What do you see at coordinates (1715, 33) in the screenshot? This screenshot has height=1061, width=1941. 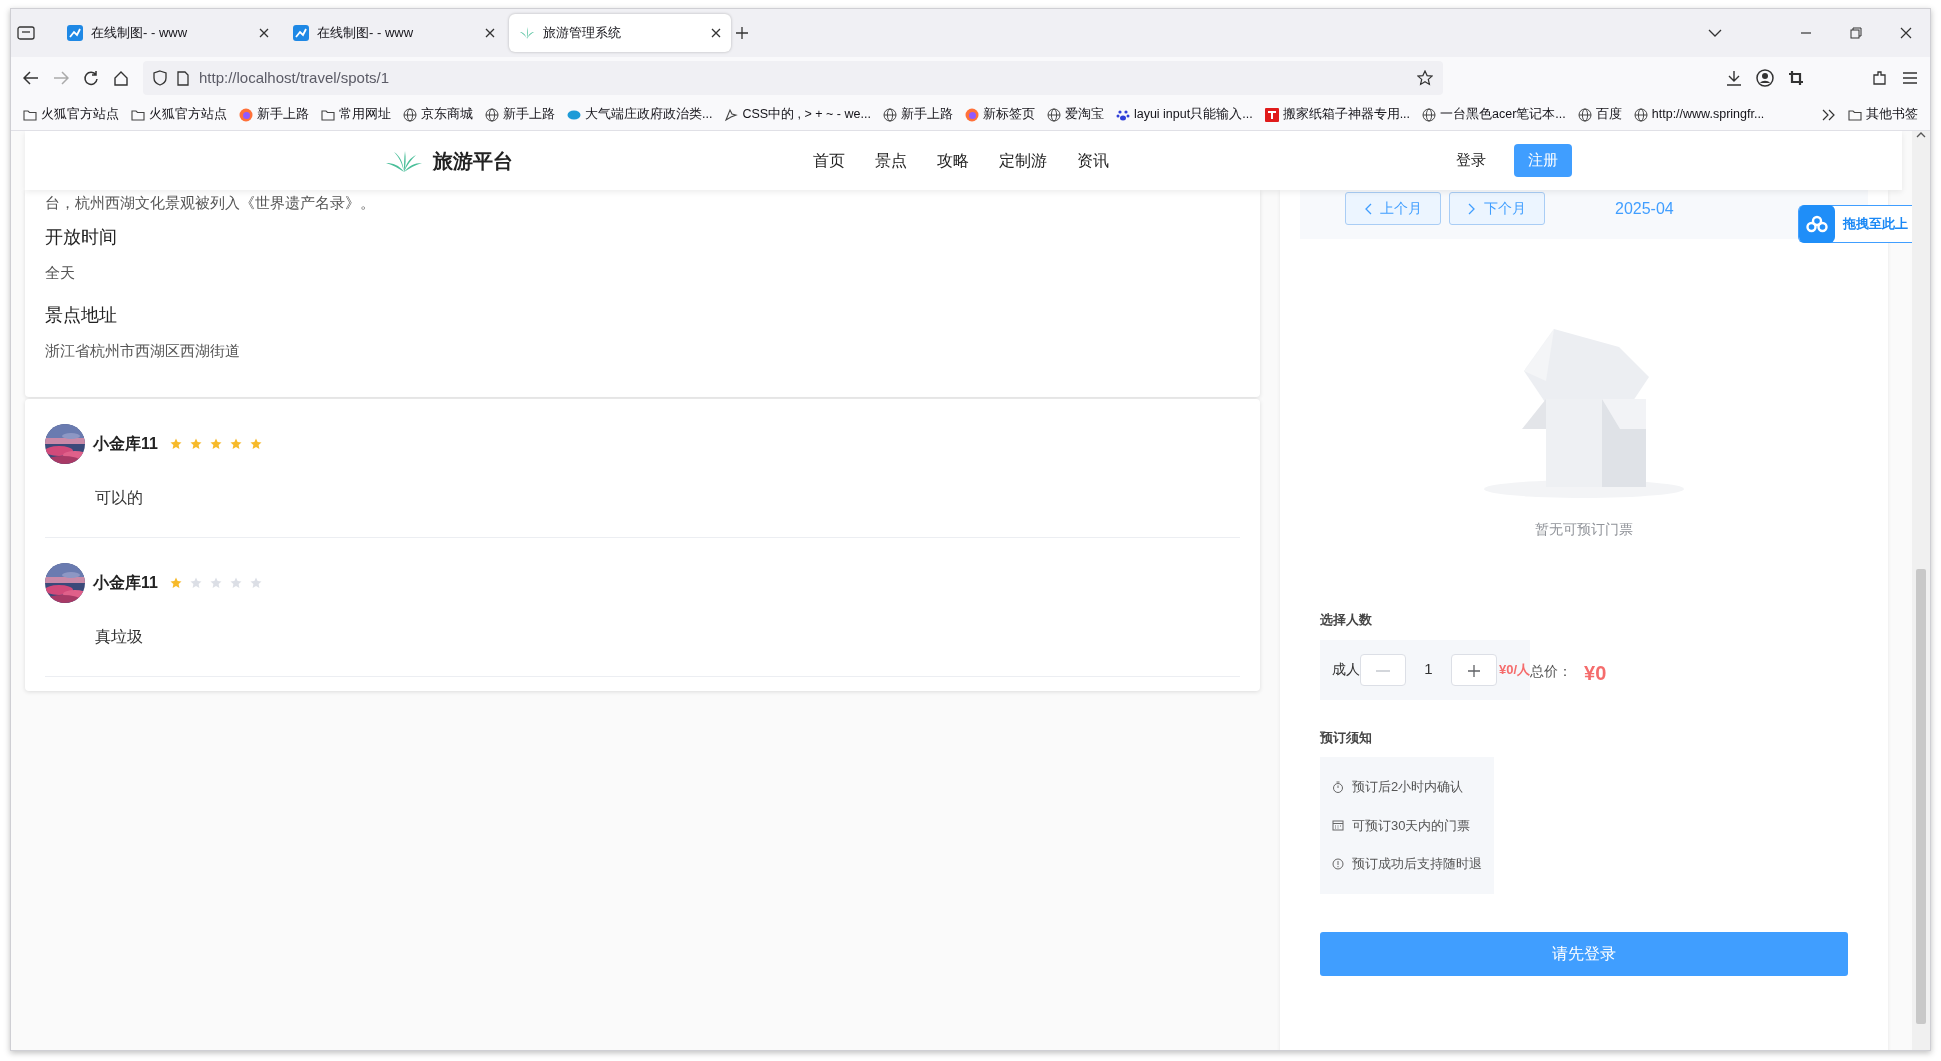 I see `chevron-down-icon` at bounding box center [1715, 33].